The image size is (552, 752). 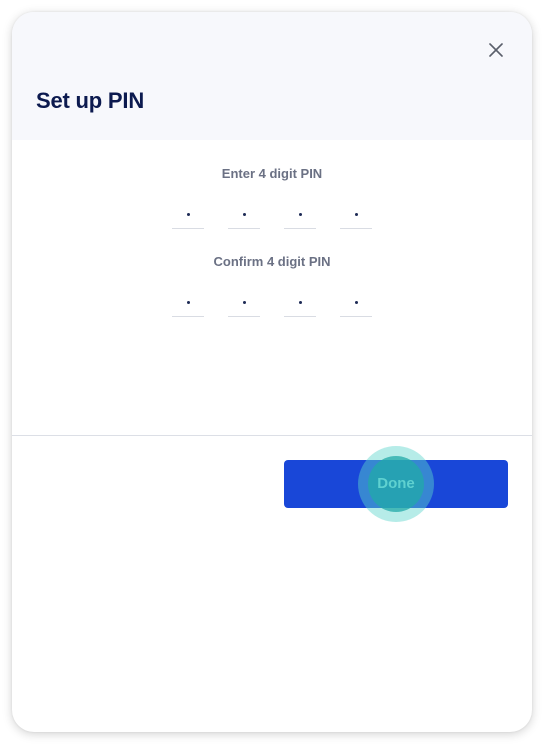 What do you see at coordinates (272, 435) in the screenshot?
I see `footer-divider` at bounding box center [272, 435].